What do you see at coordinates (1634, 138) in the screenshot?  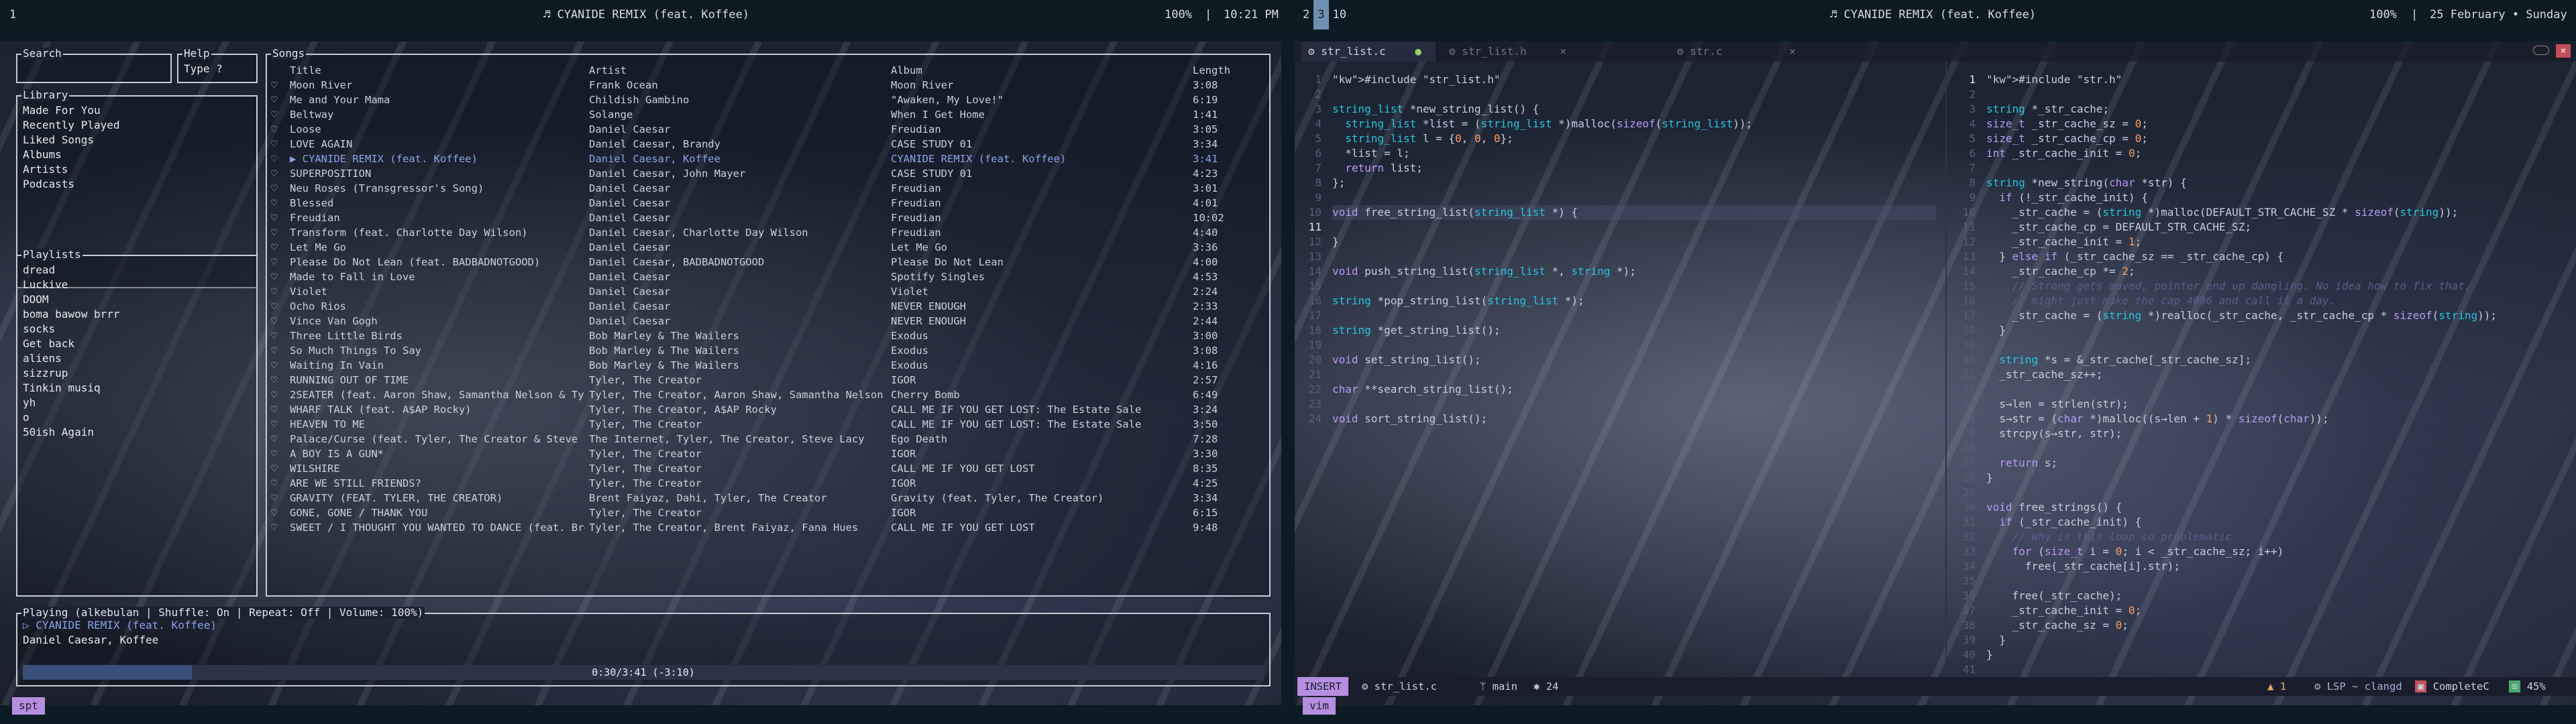 I see `code-line: string_list l = {0, 0, 0};` at bounding box center [1634, 138].